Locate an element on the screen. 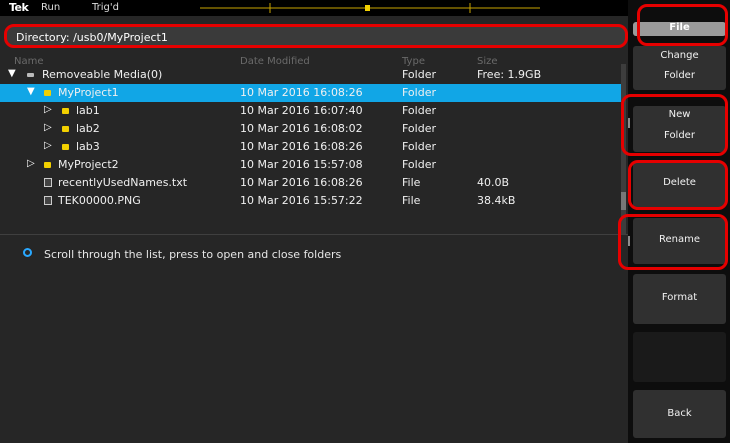 The width and height of the screenshot is (730, 443). drive-icon is located at coordinates (30, 75).